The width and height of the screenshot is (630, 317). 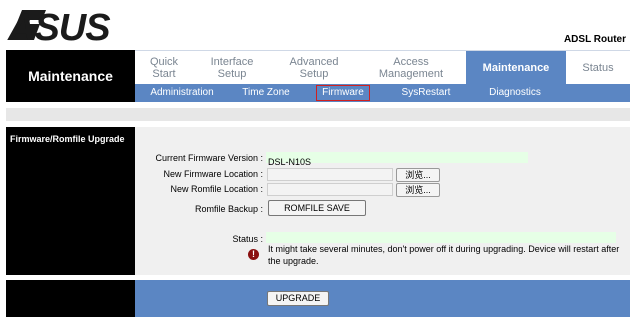 What do you see at coordinates (70, 201) in the screenshot?
I see `panel-sidebar` at bounding box center [70, 201].